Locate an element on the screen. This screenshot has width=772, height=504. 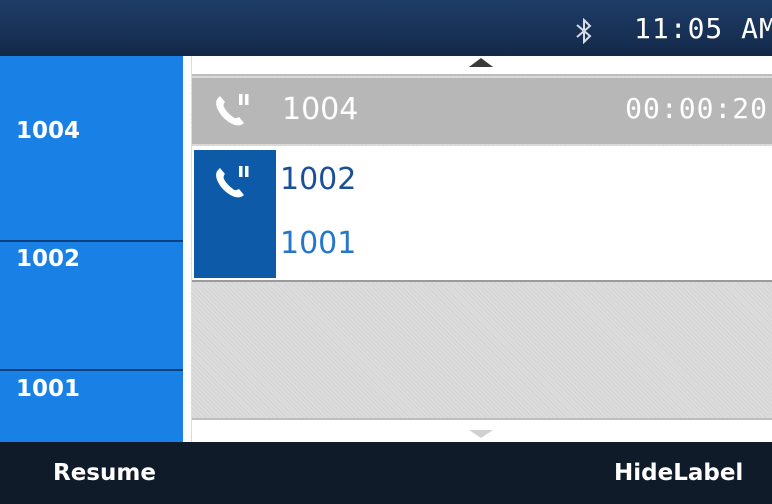
line-key-1002: 1002 is located at coordinates (91, 248).